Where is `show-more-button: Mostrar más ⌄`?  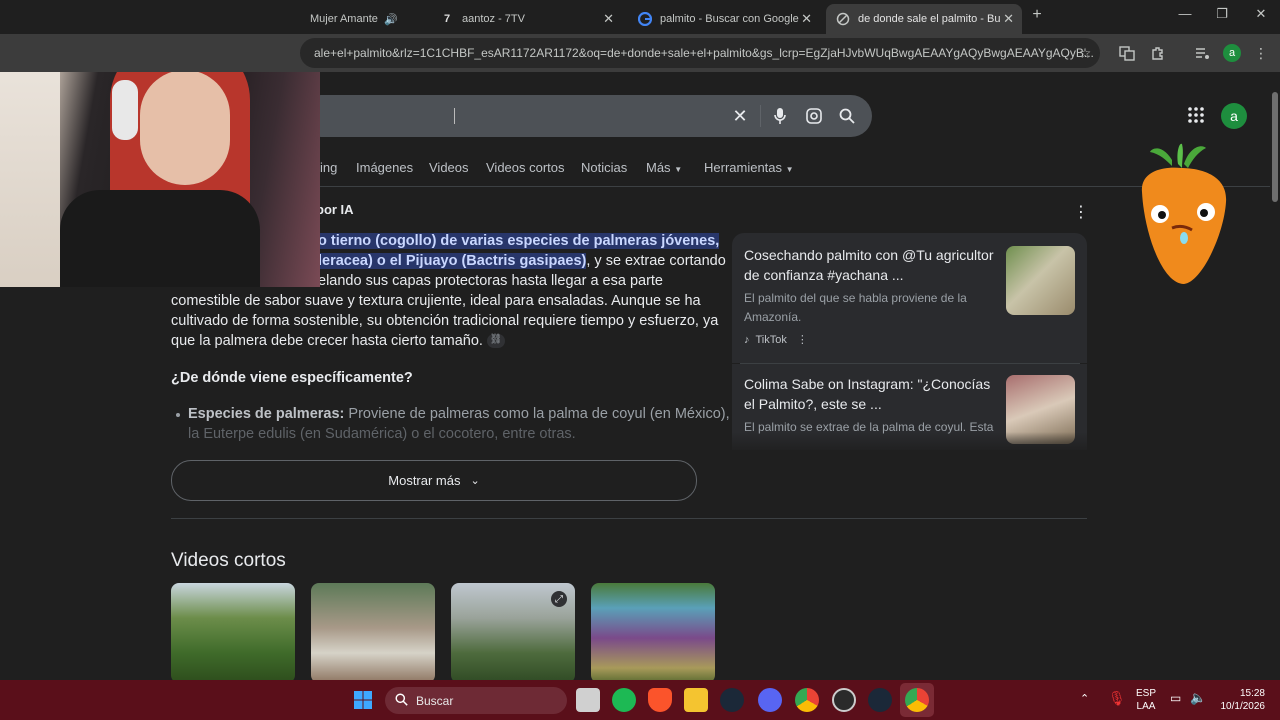 show-more-button: Mostrar más ⌄ is located at coordinates (434, 480).